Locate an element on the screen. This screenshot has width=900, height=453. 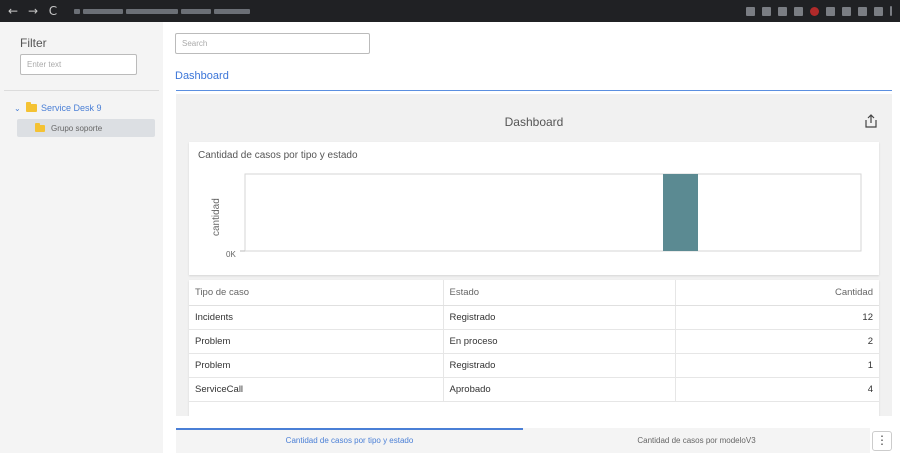
active-tab-indicator is located at coordinates (349, 429).